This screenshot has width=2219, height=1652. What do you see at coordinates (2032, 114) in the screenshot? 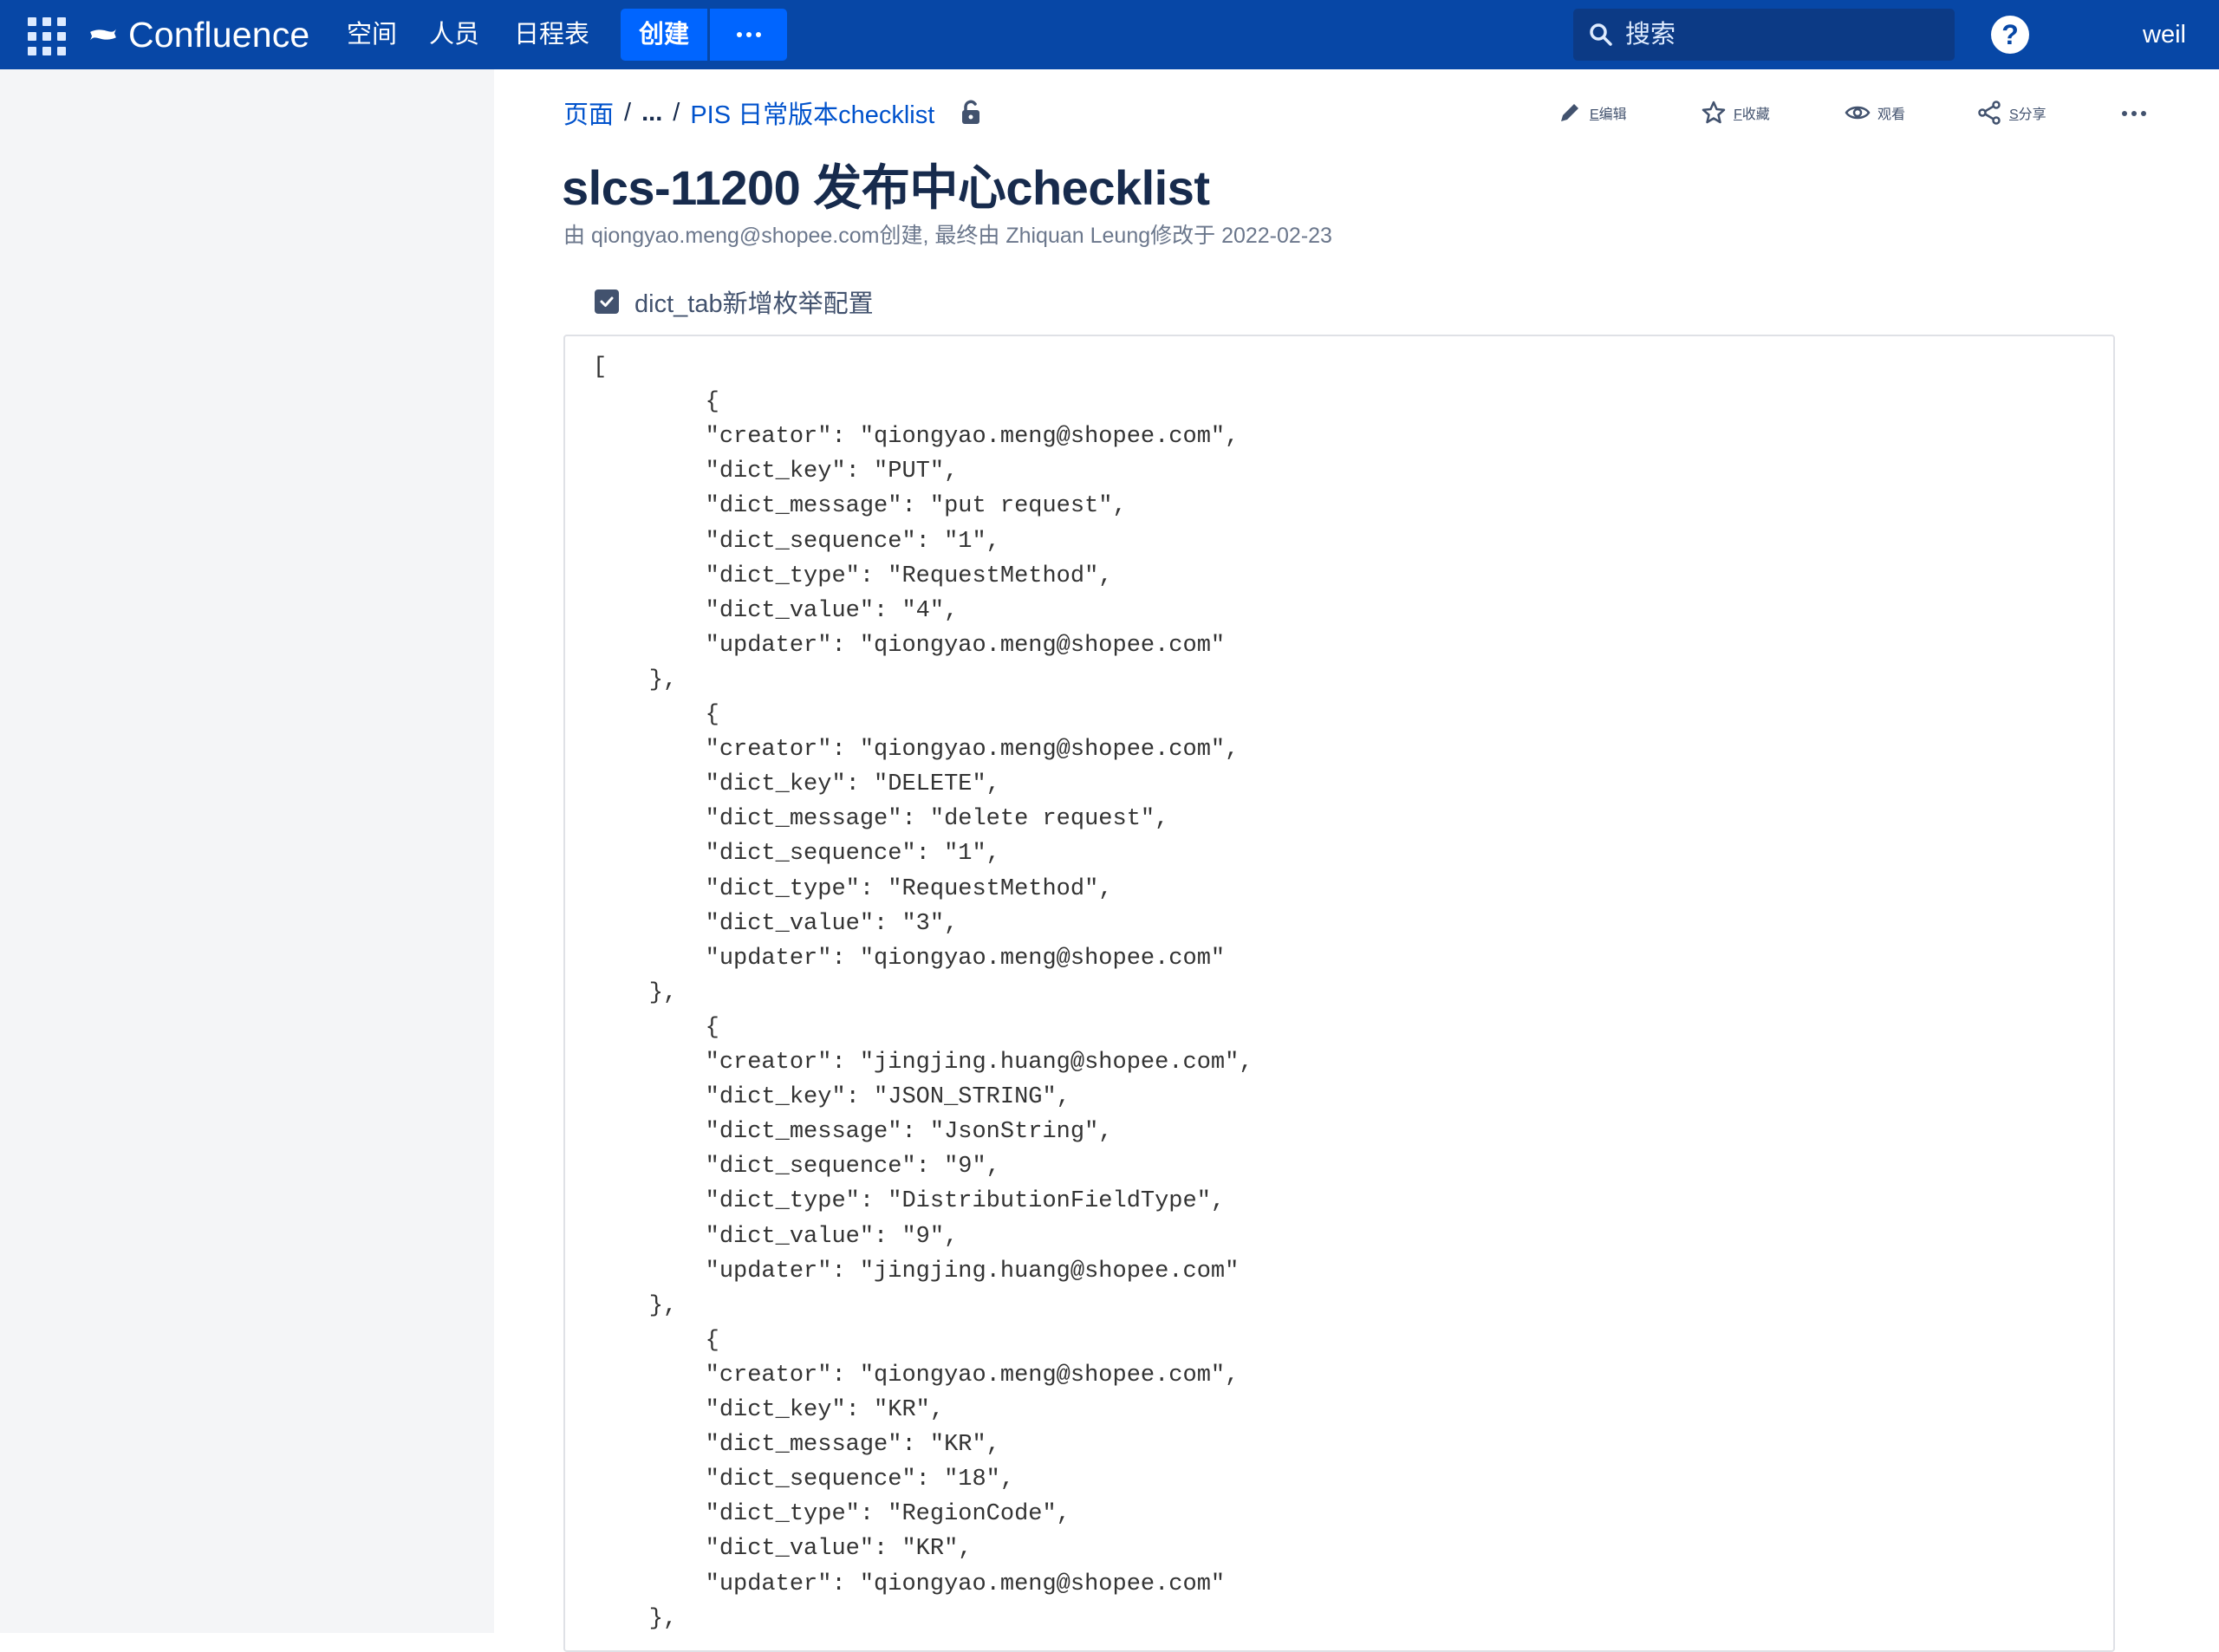
I see `share-label: 分享` at bounding box center [2032, 114].